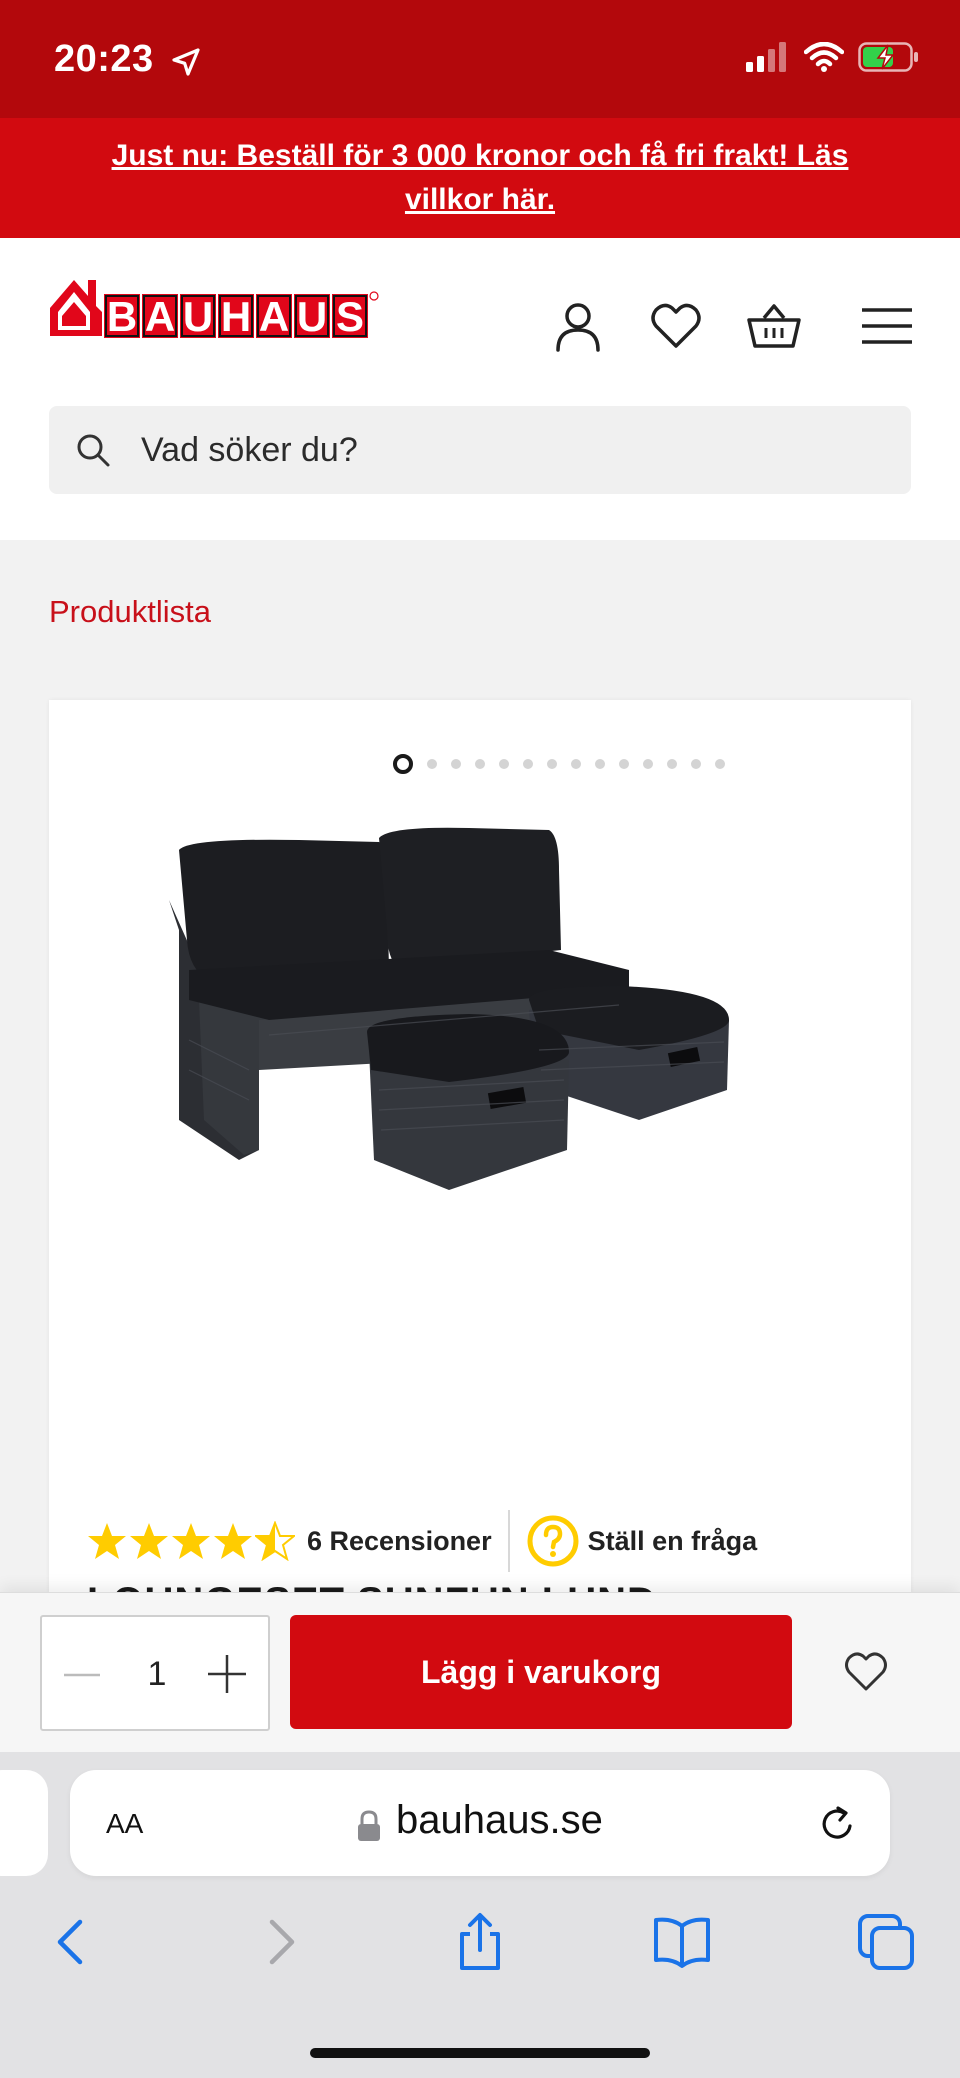 This screenshot has width=960, height=2078. Describe the element at coordinates (399, 1541) in the screenshot. I see `reviews-link: 6 Recensioner` at that location.